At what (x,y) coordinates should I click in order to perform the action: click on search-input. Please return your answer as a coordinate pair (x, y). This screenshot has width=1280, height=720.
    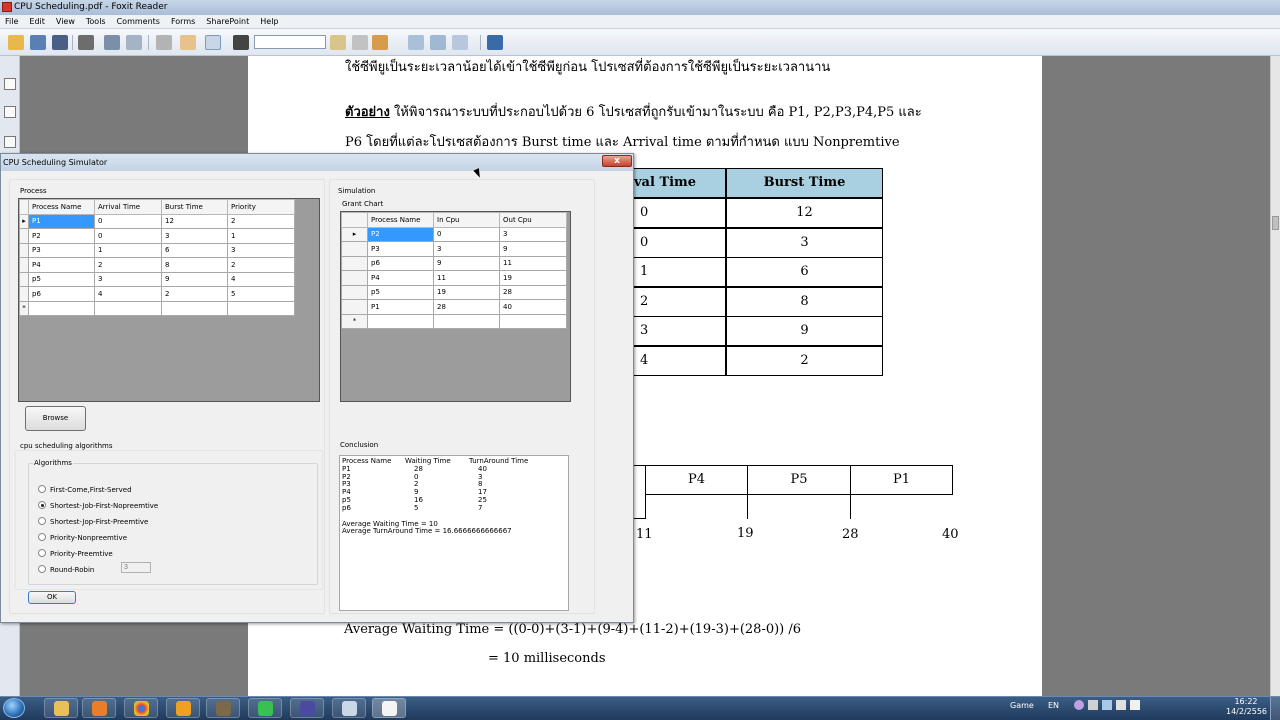
    Looking at the image, I should click on (290, 42).